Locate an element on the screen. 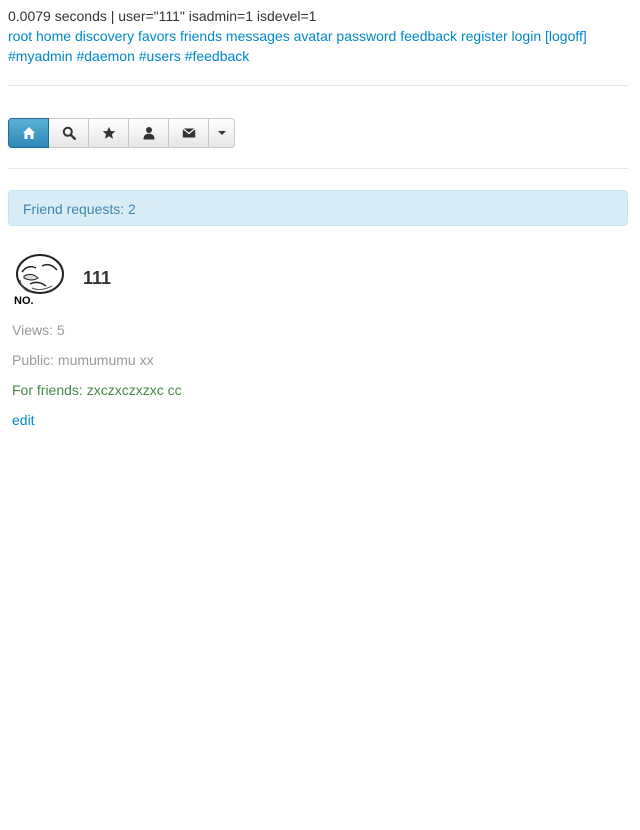  nav-link-myadmin: #myadmin is located at coordinates (40, 56).